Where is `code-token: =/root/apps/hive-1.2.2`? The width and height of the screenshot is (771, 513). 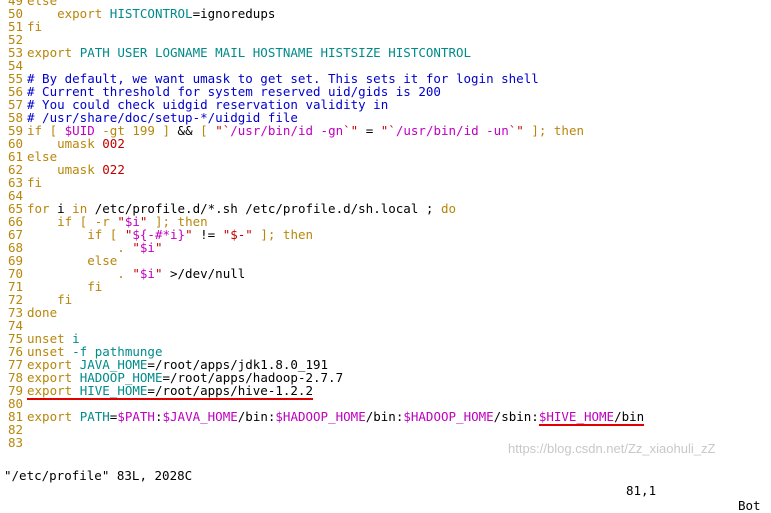 code-token: =/root/apps/hive-1.2.2 is located at coordinates (230, 390).